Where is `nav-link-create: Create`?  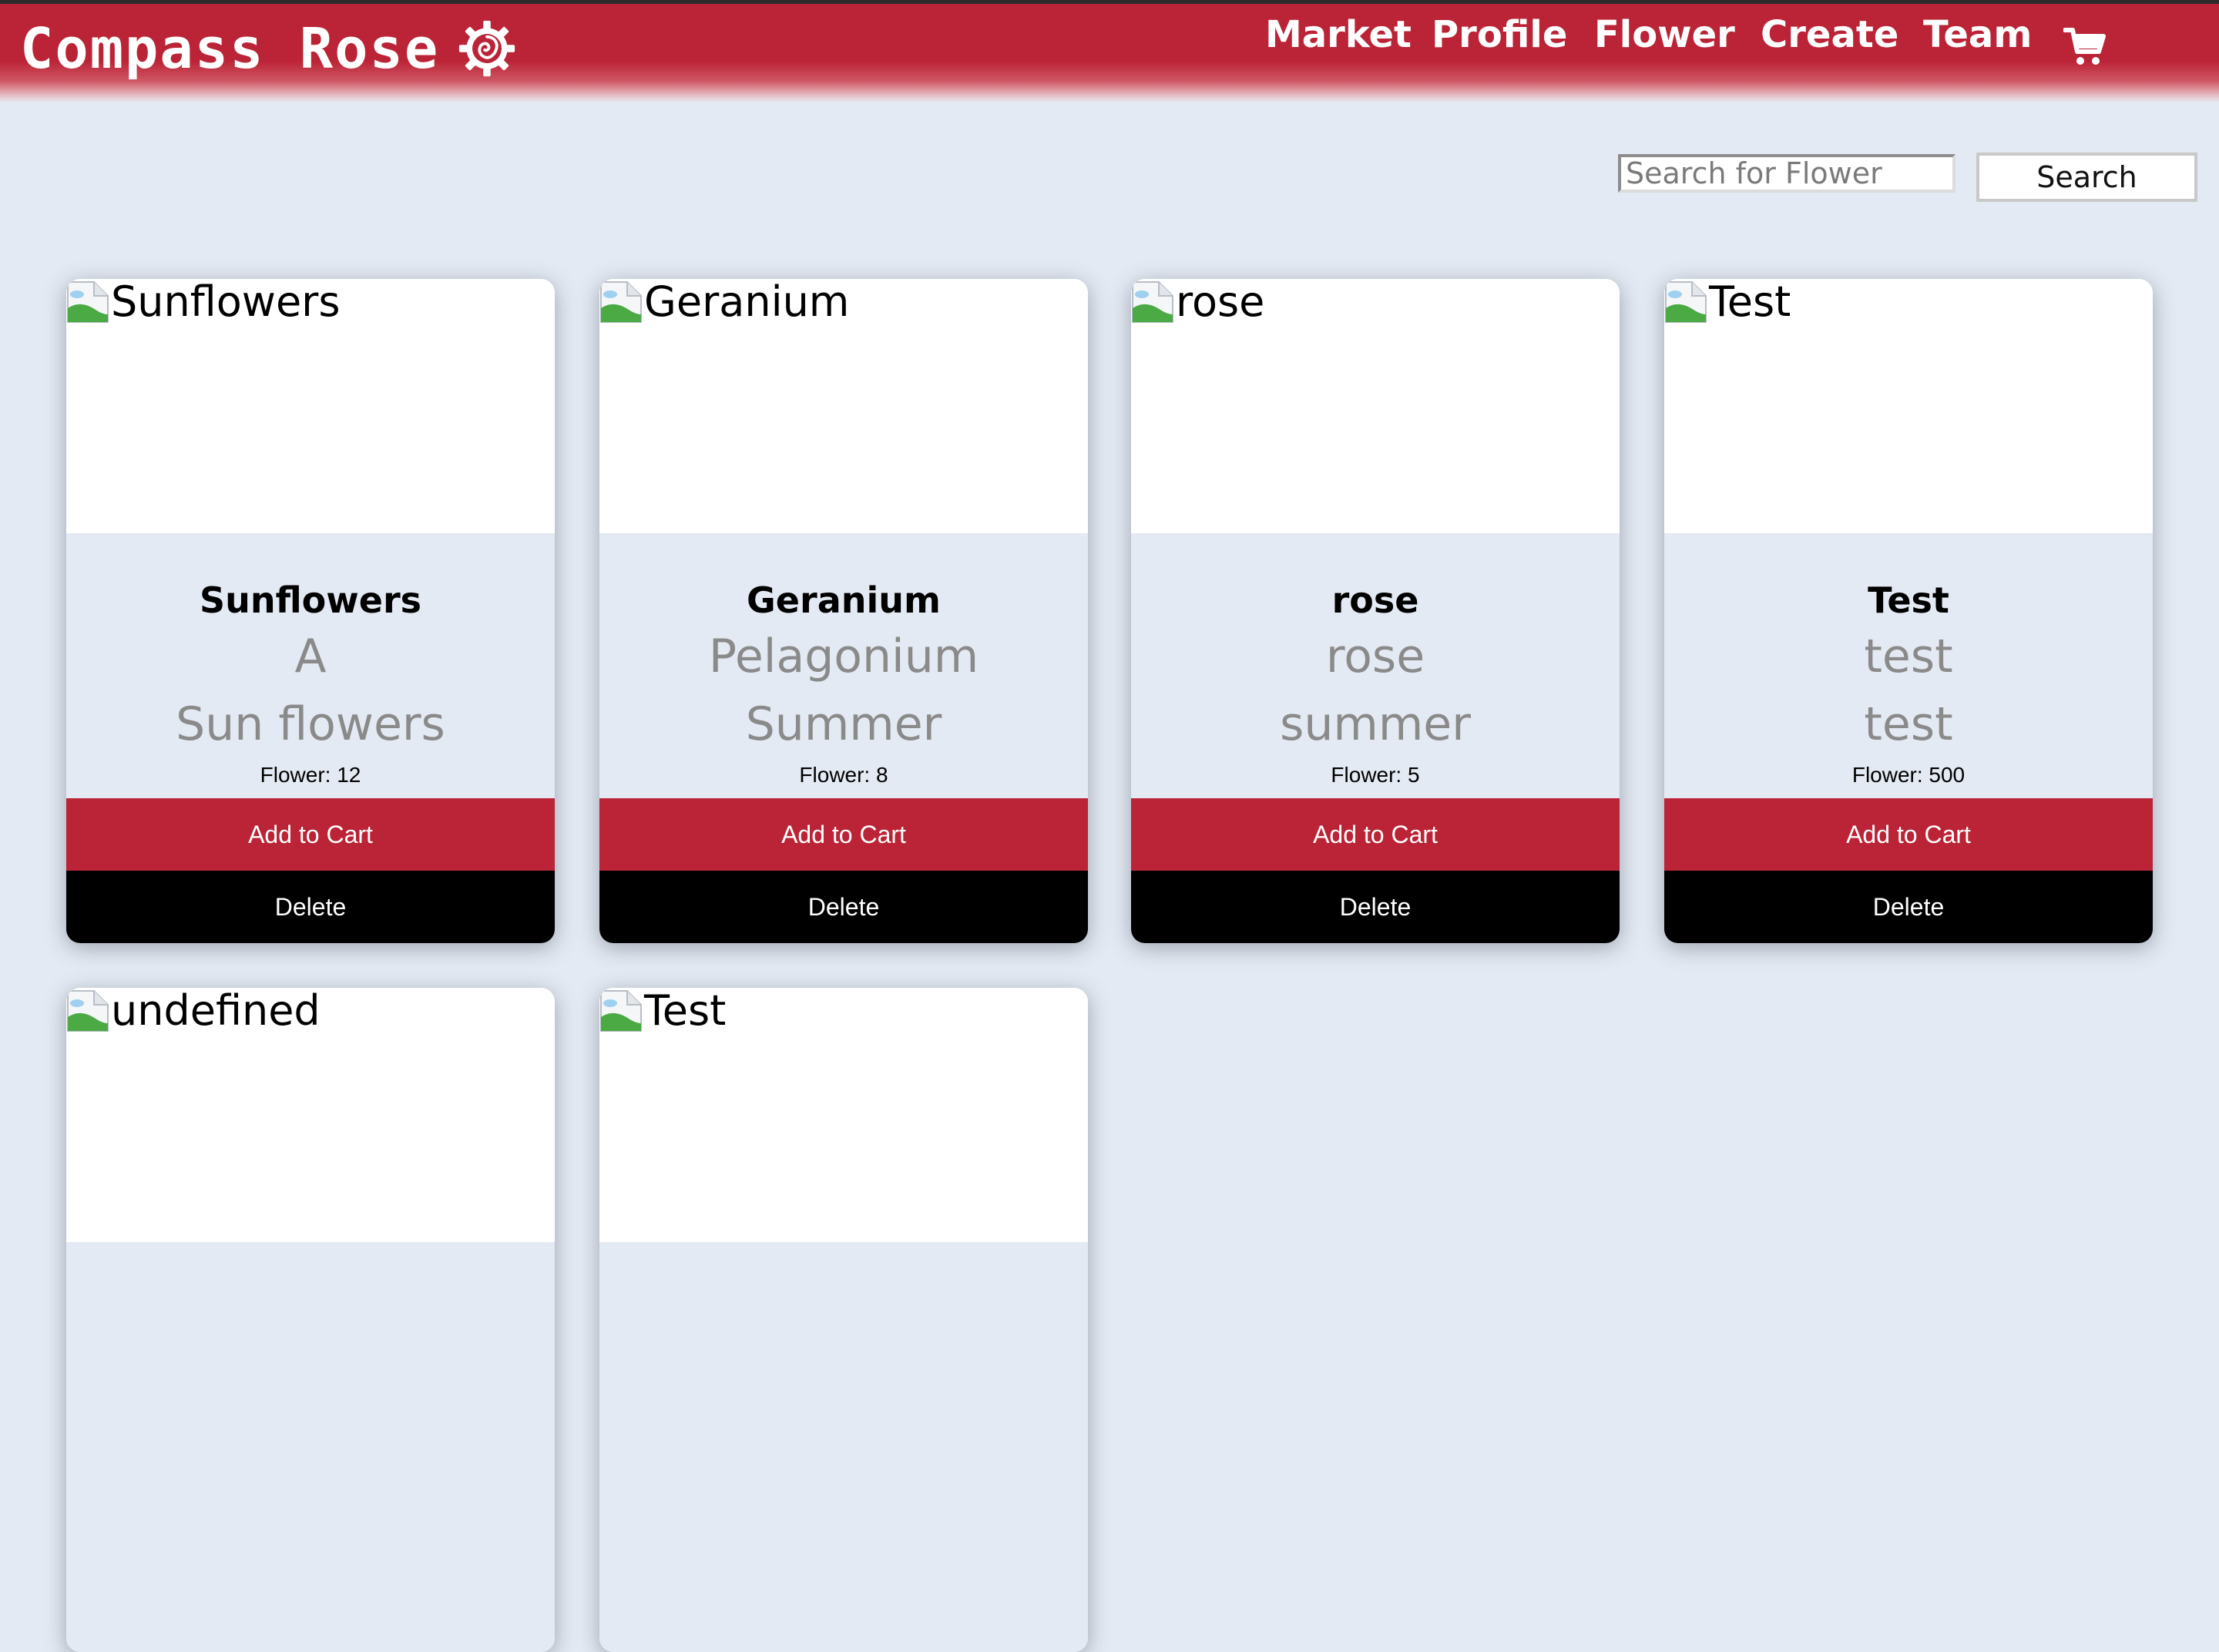 nav-link-create: Create is located at coordinates (1829, 34).